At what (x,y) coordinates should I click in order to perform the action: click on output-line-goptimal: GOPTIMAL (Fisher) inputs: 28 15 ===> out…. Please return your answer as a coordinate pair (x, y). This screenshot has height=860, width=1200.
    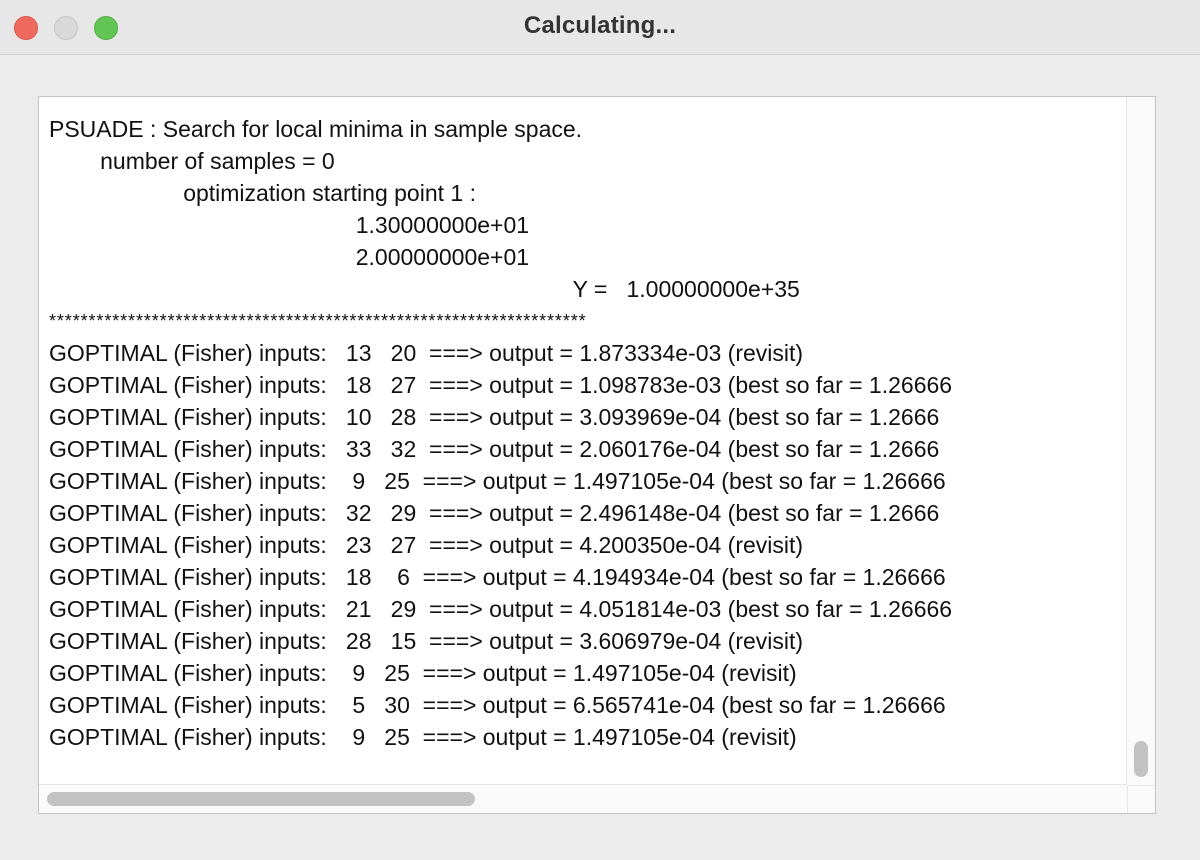
    Looking at the image, I should click on (426, 641).